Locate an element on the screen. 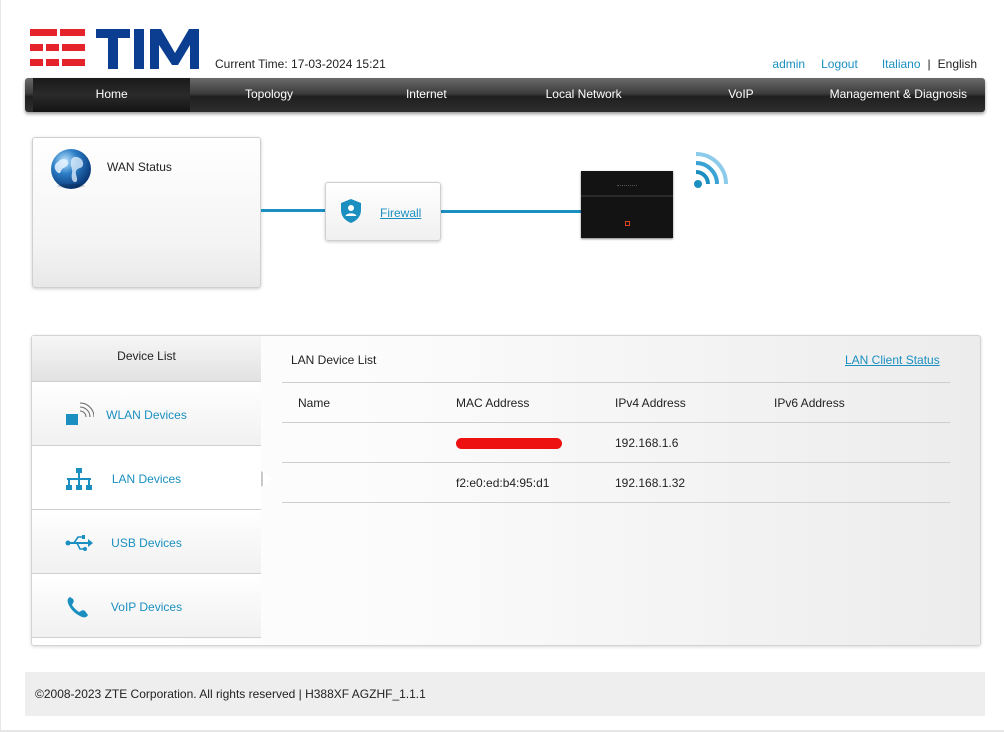 The image size is (1004, 732). column-header-mac: MAC Address is located at coordinates (519, 402).